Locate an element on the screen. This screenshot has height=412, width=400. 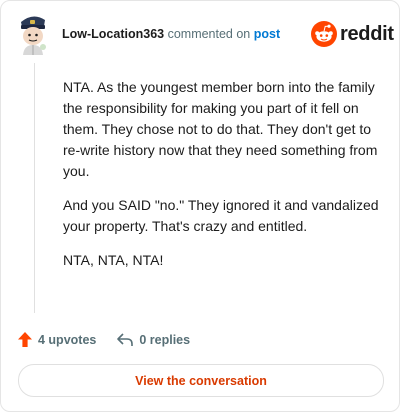
post-link: post is located at coordinates (267, 34).